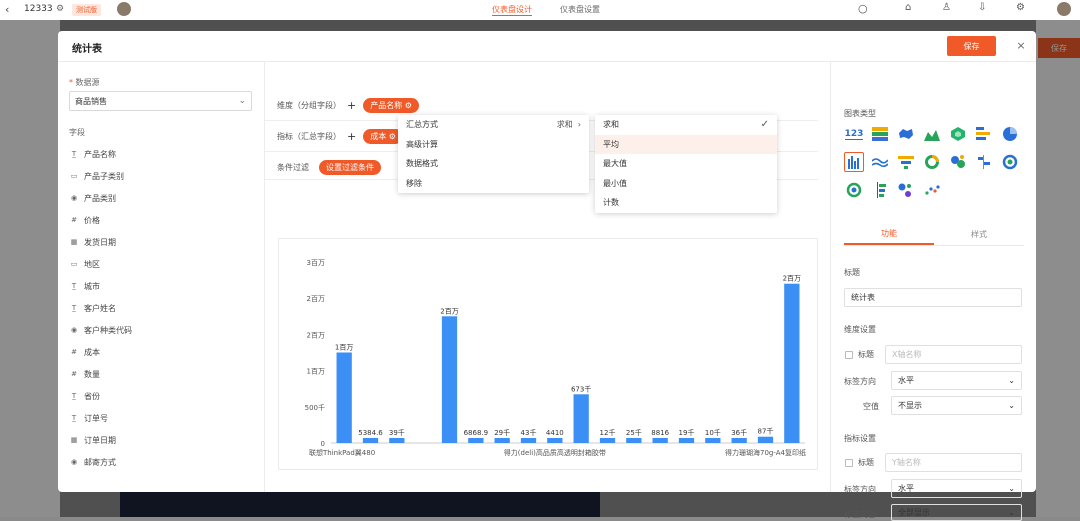 This screenshot has width=1080, height=521. What do you see at coordinates (493, 184) in the screenshot?
I see `menu-item-remove: 移除` at bounding box center [493, 184].